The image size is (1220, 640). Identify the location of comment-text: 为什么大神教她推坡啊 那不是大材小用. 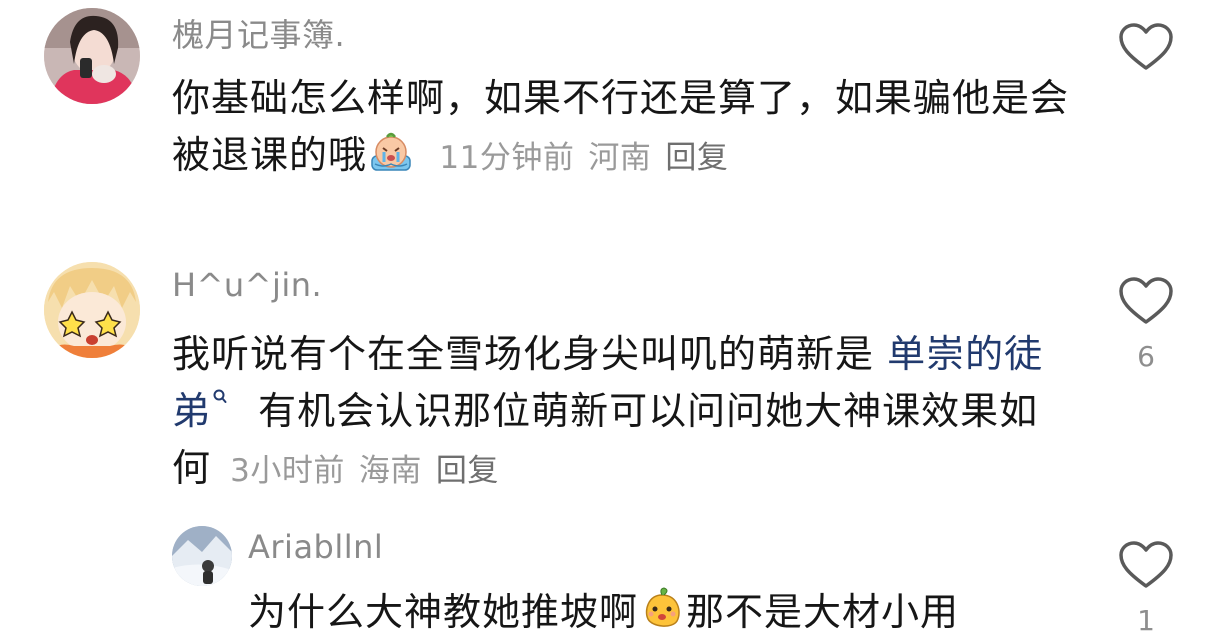
(678, 612).